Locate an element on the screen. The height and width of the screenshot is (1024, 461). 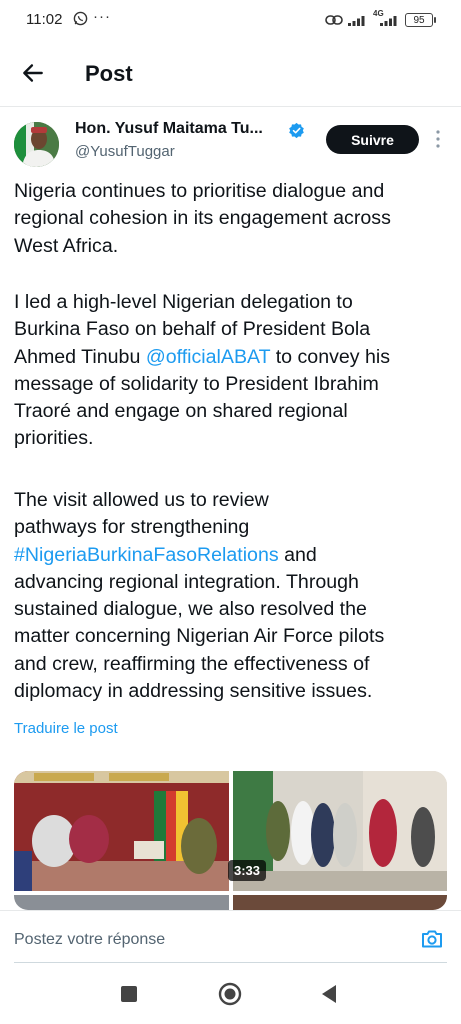
post-text: to convey his is located at coordinates (330, 356).